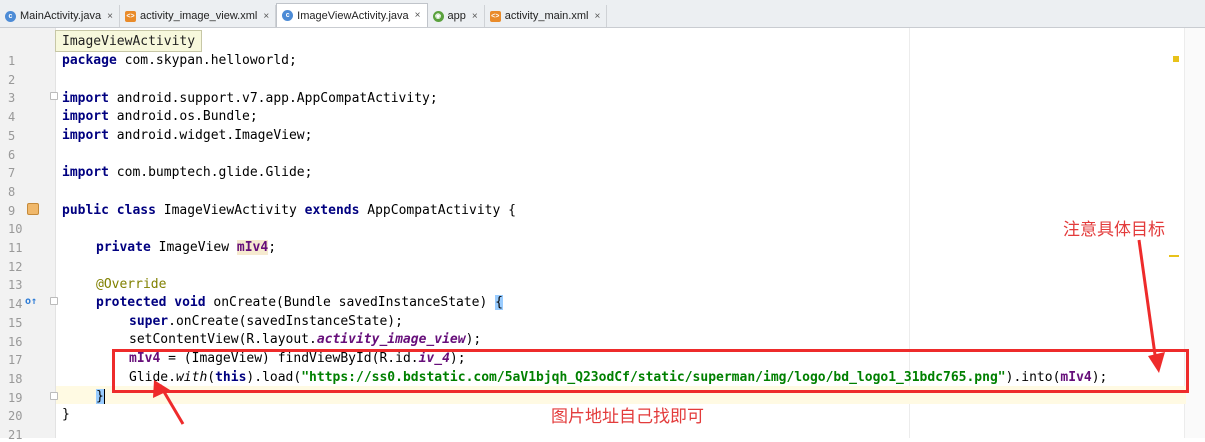  Describe the element at coordinates (1156, 362) in the screenshot. I see `arrow-head-target` at that location.